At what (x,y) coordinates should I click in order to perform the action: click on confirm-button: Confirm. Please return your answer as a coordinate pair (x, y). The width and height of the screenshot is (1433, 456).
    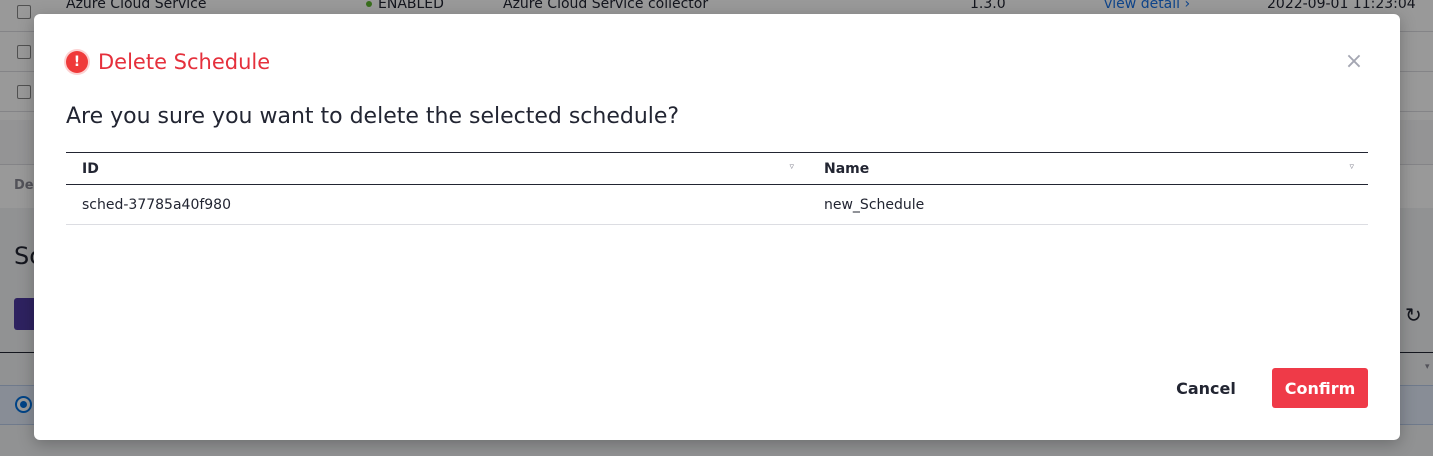
    Looking at the image, I should click on (1320, 388).